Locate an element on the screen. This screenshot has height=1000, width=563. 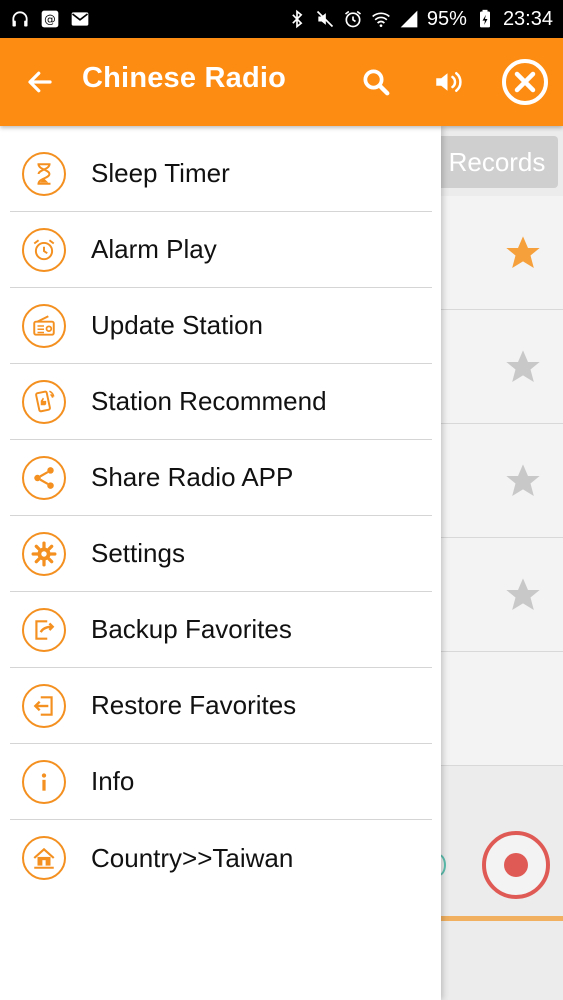
menu-item-label: Share Radio APP is located at coordinates (192, 477).